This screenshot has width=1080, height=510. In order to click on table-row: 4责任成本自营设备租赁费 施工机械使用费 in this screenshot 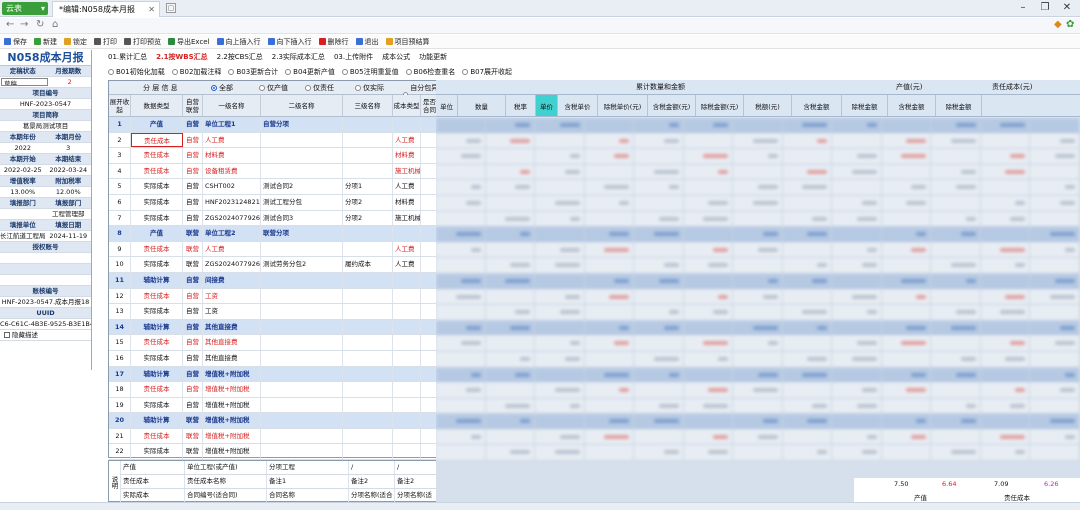, I will do `click(274, 171)`.